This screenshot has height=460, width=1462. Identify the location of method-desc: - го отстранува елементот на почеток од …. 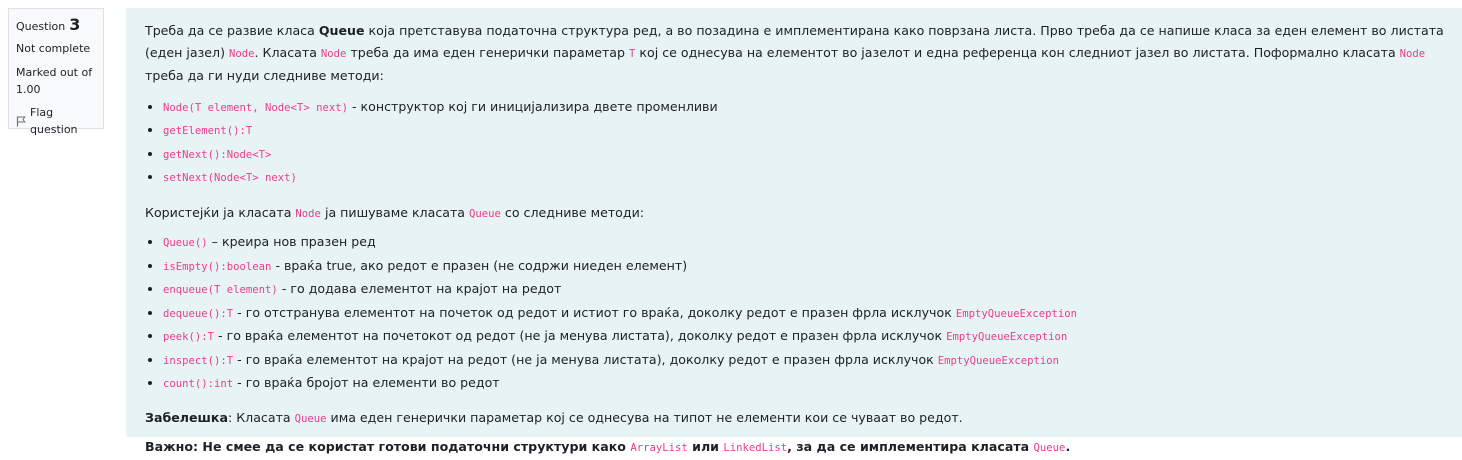
(594, 312).